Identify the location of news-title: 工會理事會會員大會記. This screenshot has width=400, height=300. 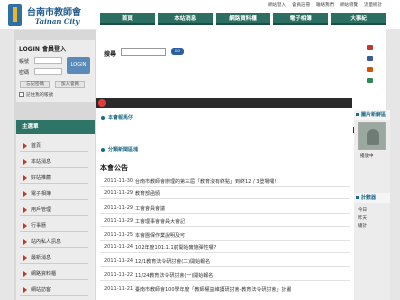
(160, 221).